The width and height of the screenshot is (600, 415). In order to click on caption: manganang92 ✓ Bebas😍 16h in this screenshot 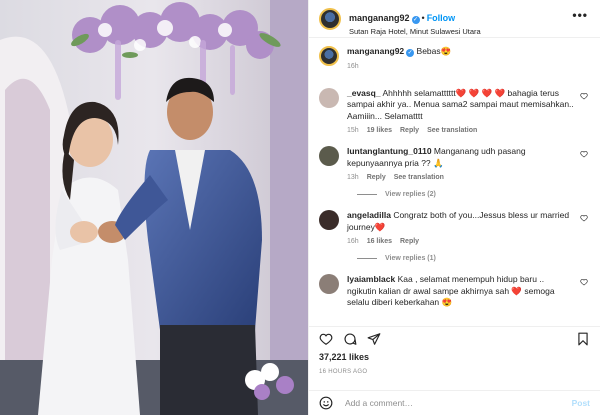, I will do `click(454, 58)`.